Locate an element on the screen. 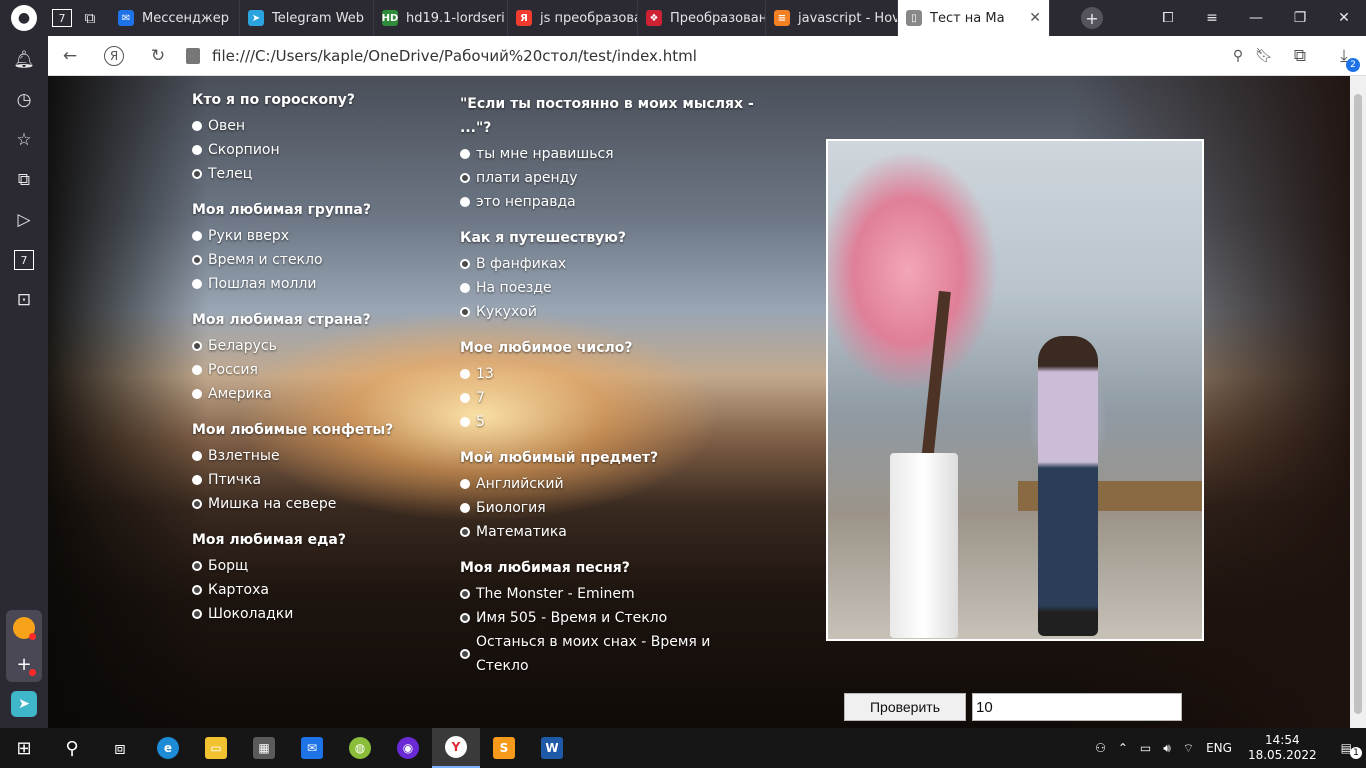 The image size is (1366, 768). tab-3: HD hd19.1-lordseri is located at coordinates (441, 18).